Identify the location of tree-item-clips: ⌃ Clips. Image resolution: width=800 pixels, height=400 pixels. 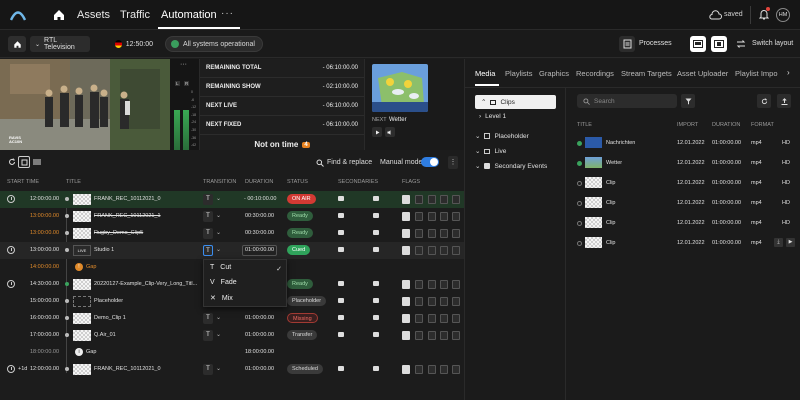
(515, 102).